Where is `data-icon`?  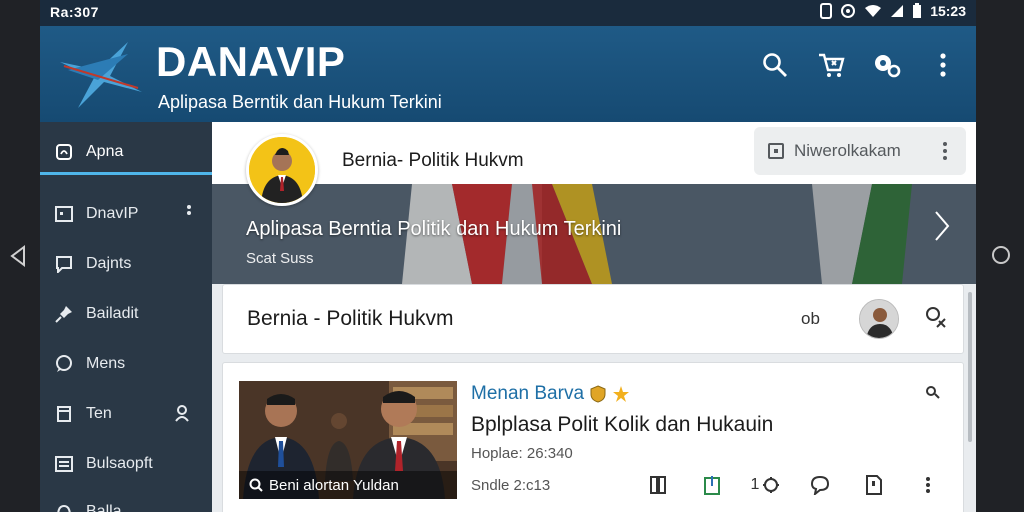
data-icon is located at coordinates (848, 11).